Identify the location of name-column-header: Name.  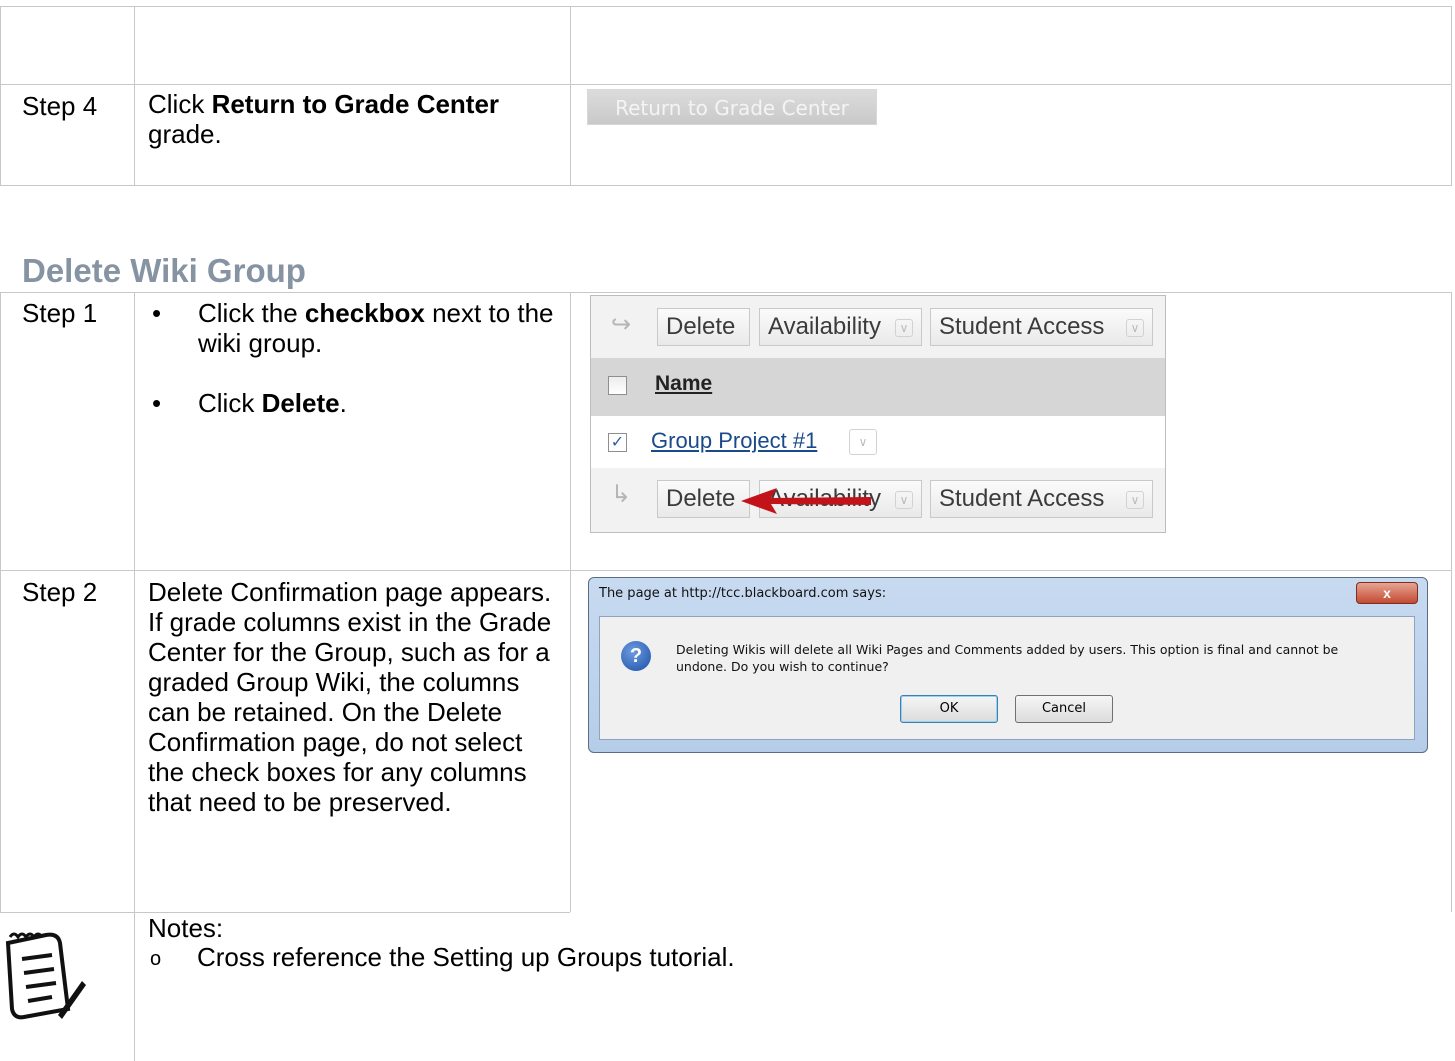
(683, 384).